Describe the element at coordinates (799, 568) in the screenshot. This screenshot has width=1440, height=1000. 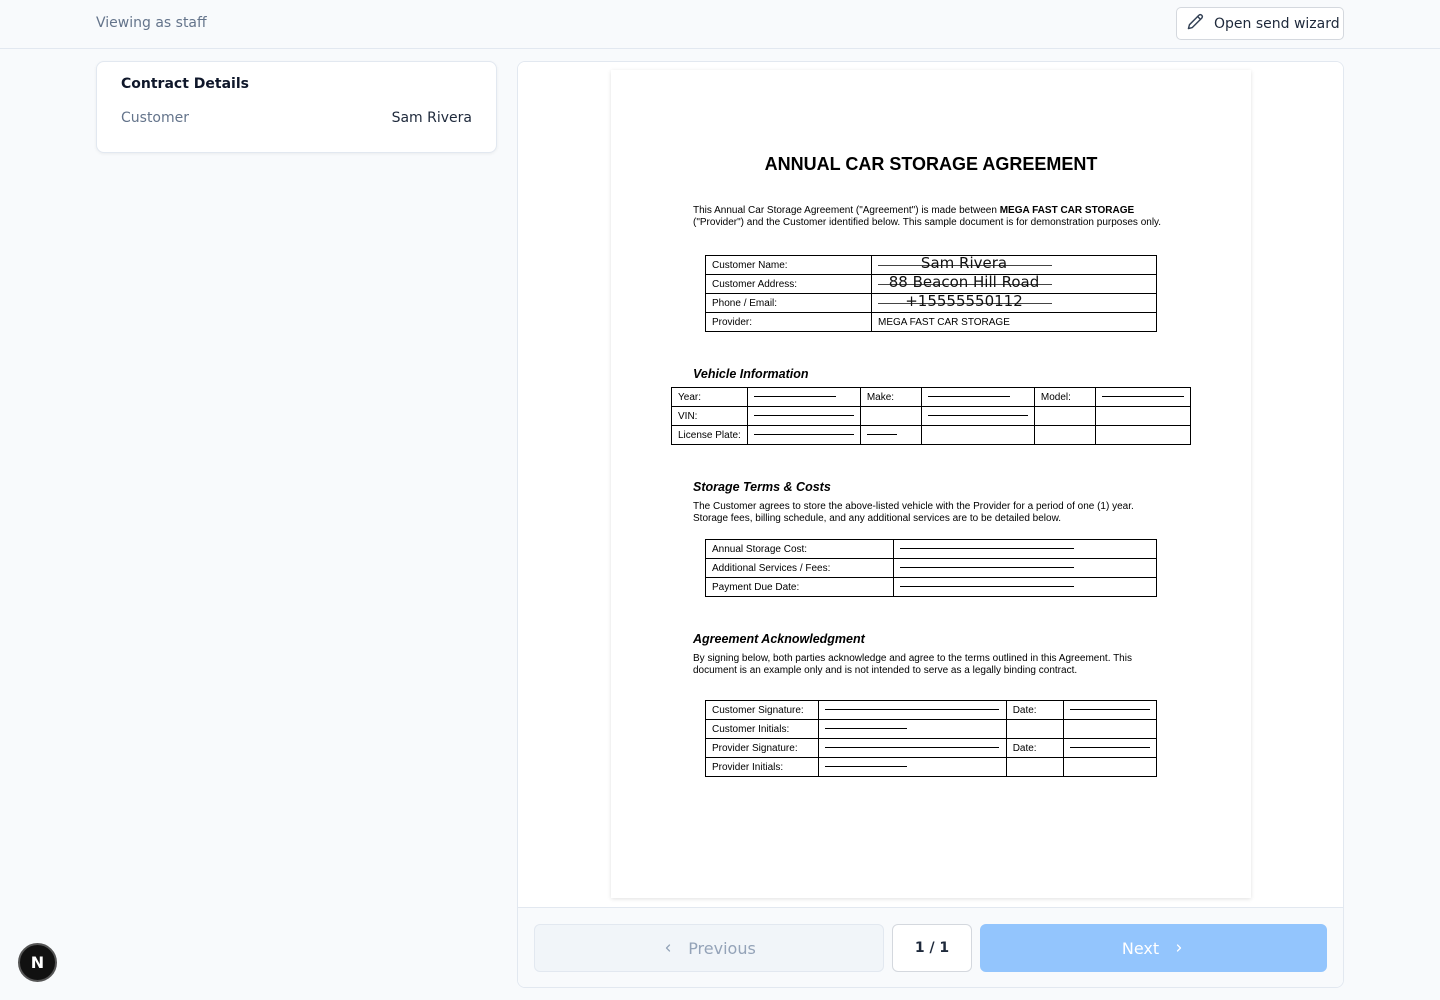
I see `additional-fees-label: Additional Services / Fees:` at that location.